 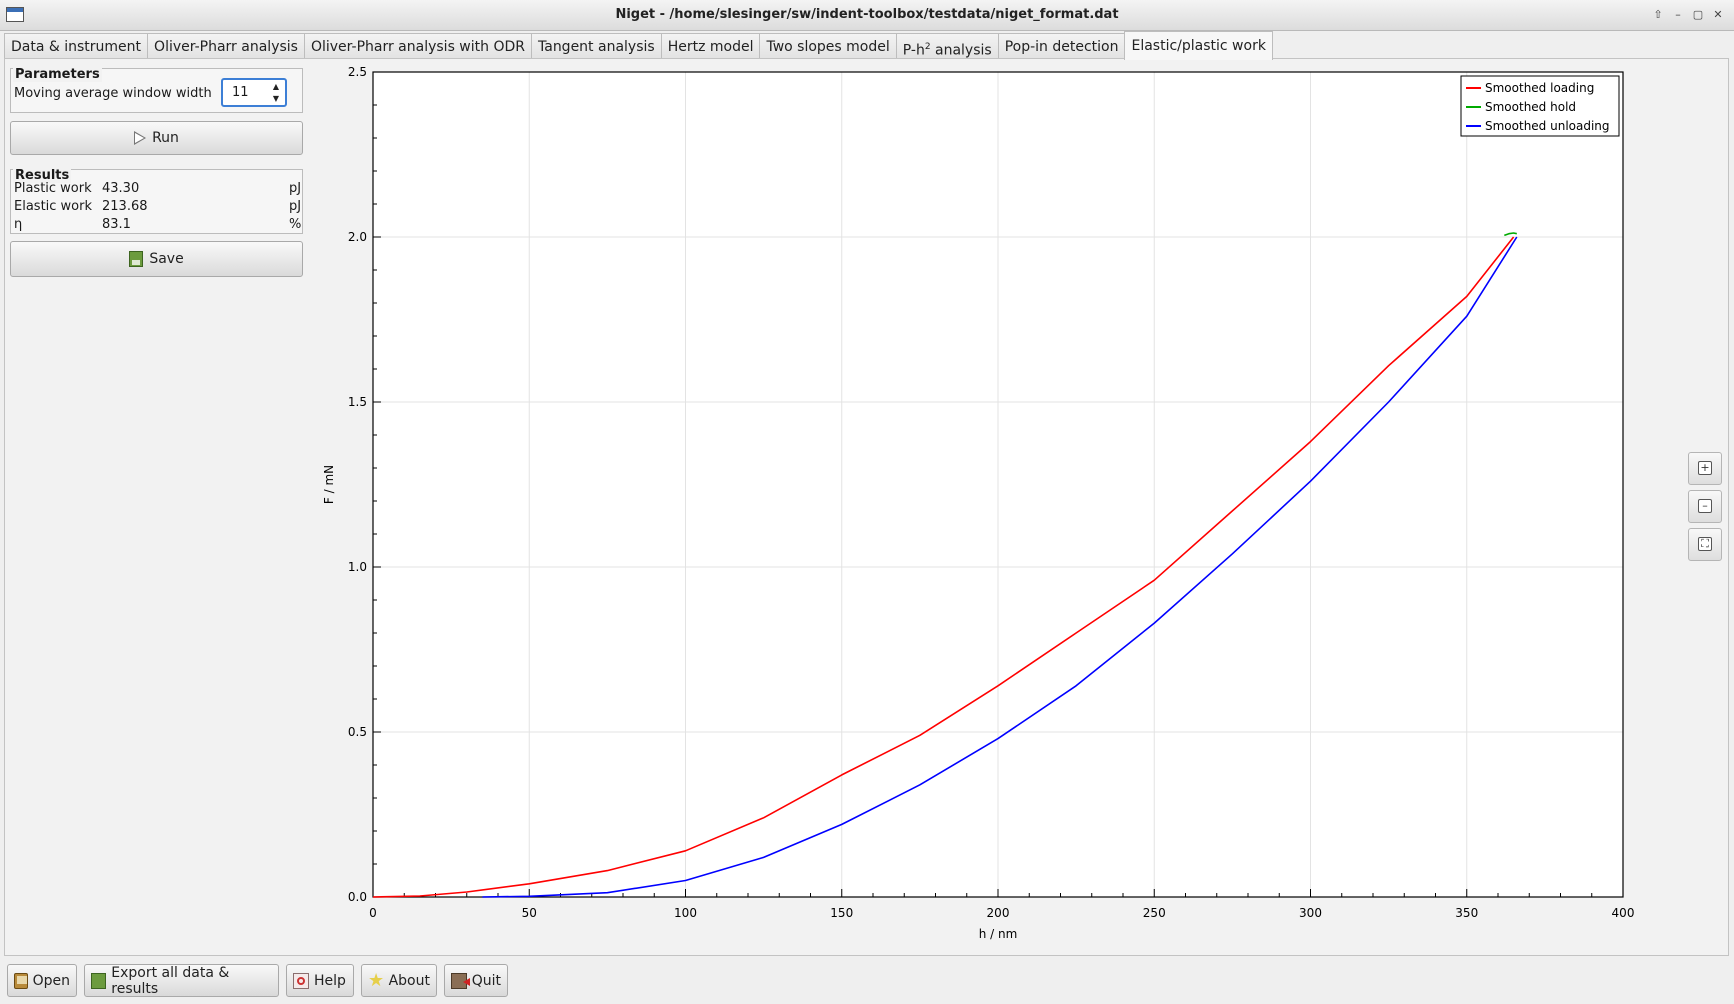 What do you see at coordinates (1547, 126) in the screenshot?
I see `legend-entry: Smoothed unloading` at bounding box center [1547, 126].